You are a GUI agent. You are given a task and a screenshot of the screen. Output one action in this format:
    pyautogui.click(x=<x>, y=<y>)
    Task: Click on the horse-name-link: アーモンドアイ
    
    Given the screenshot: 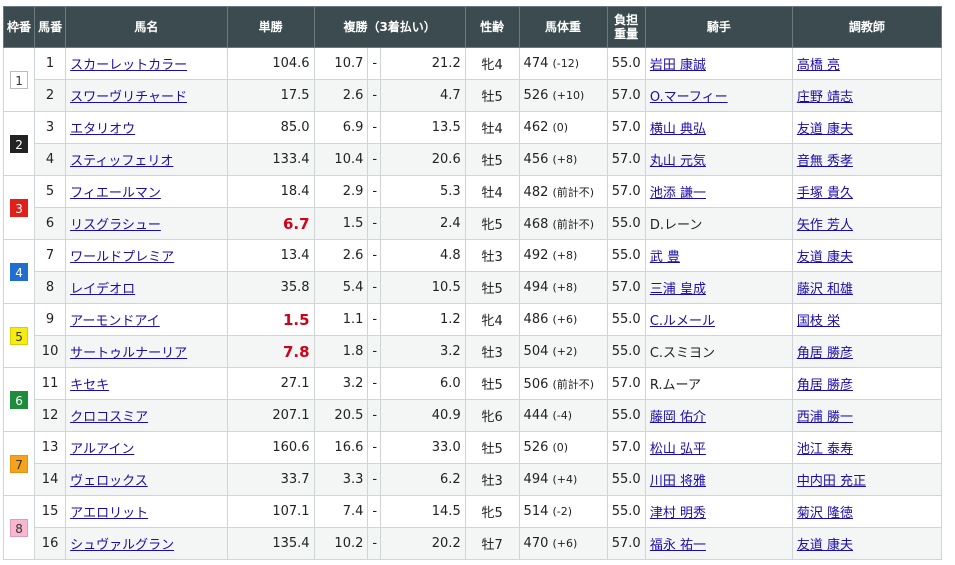 What is the action you would take?
    pyautogui.click(x=115, y=321)
    